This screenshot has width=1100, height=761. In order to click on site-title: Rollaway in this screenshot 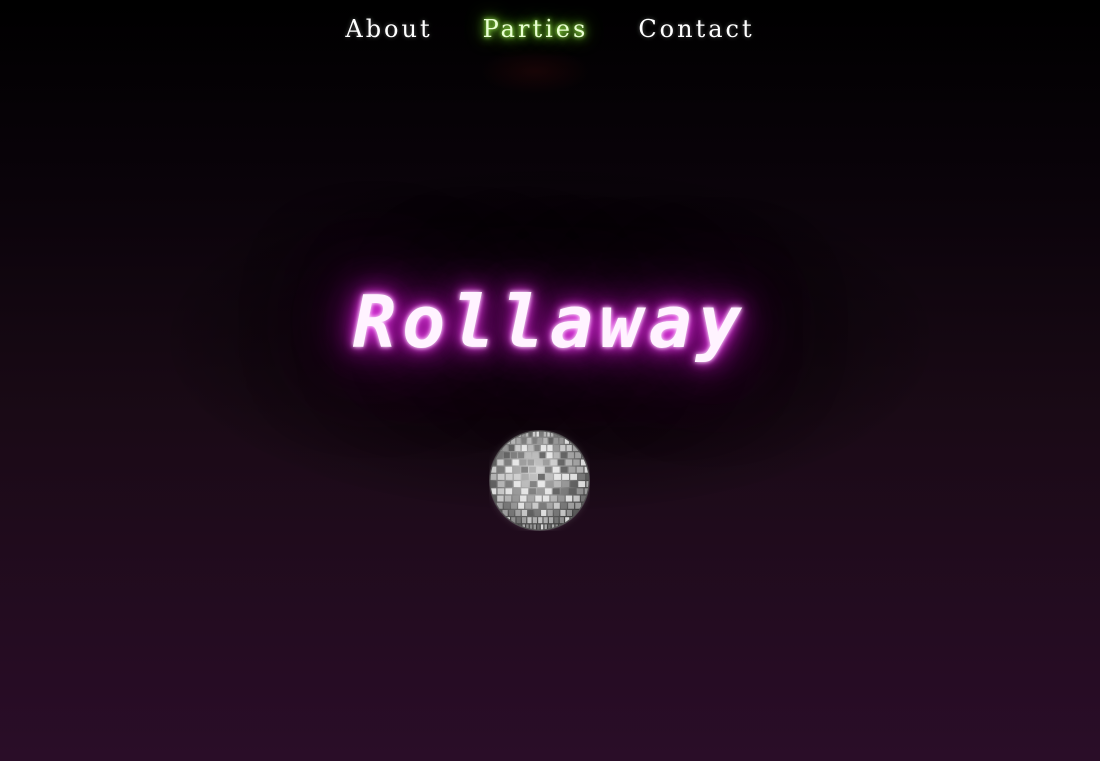, I will do `click(550, 322)`.